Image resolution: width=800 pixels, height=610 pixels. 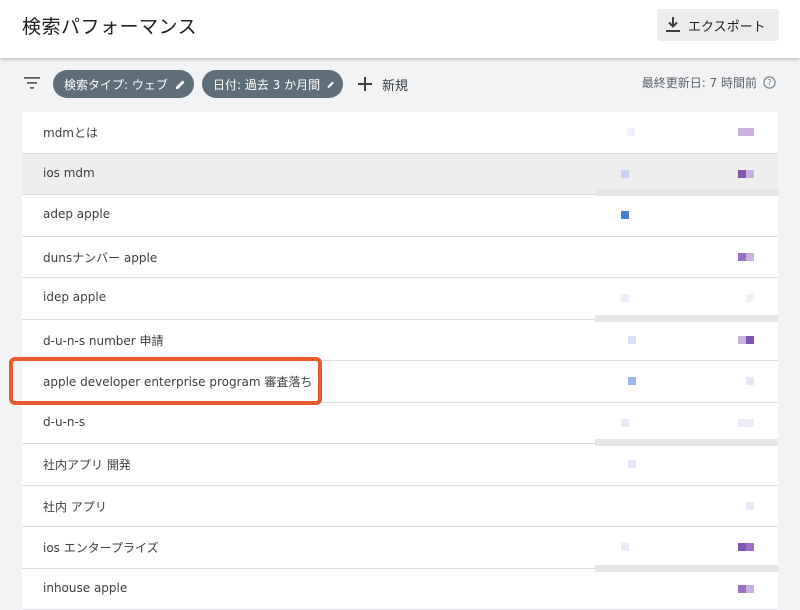 I want to click on query-label: 社内アプリ 開発, so click(x=87, y=464).